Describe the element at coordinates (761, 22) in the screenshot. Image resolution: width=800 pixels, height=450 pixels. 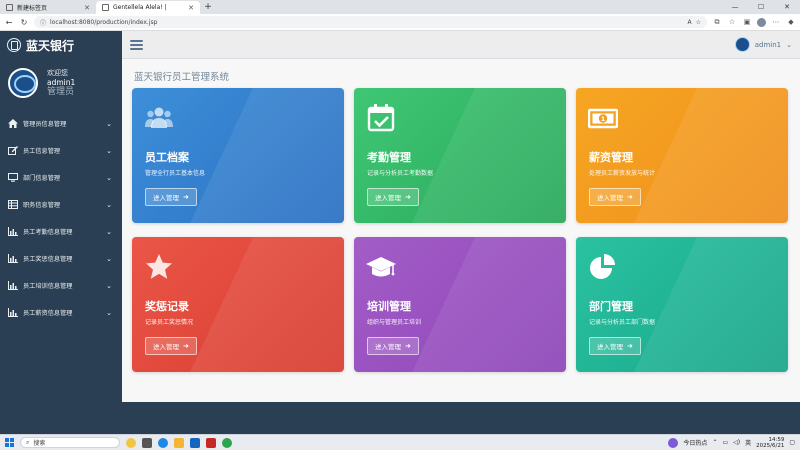
I see `profile-icon` at that location.